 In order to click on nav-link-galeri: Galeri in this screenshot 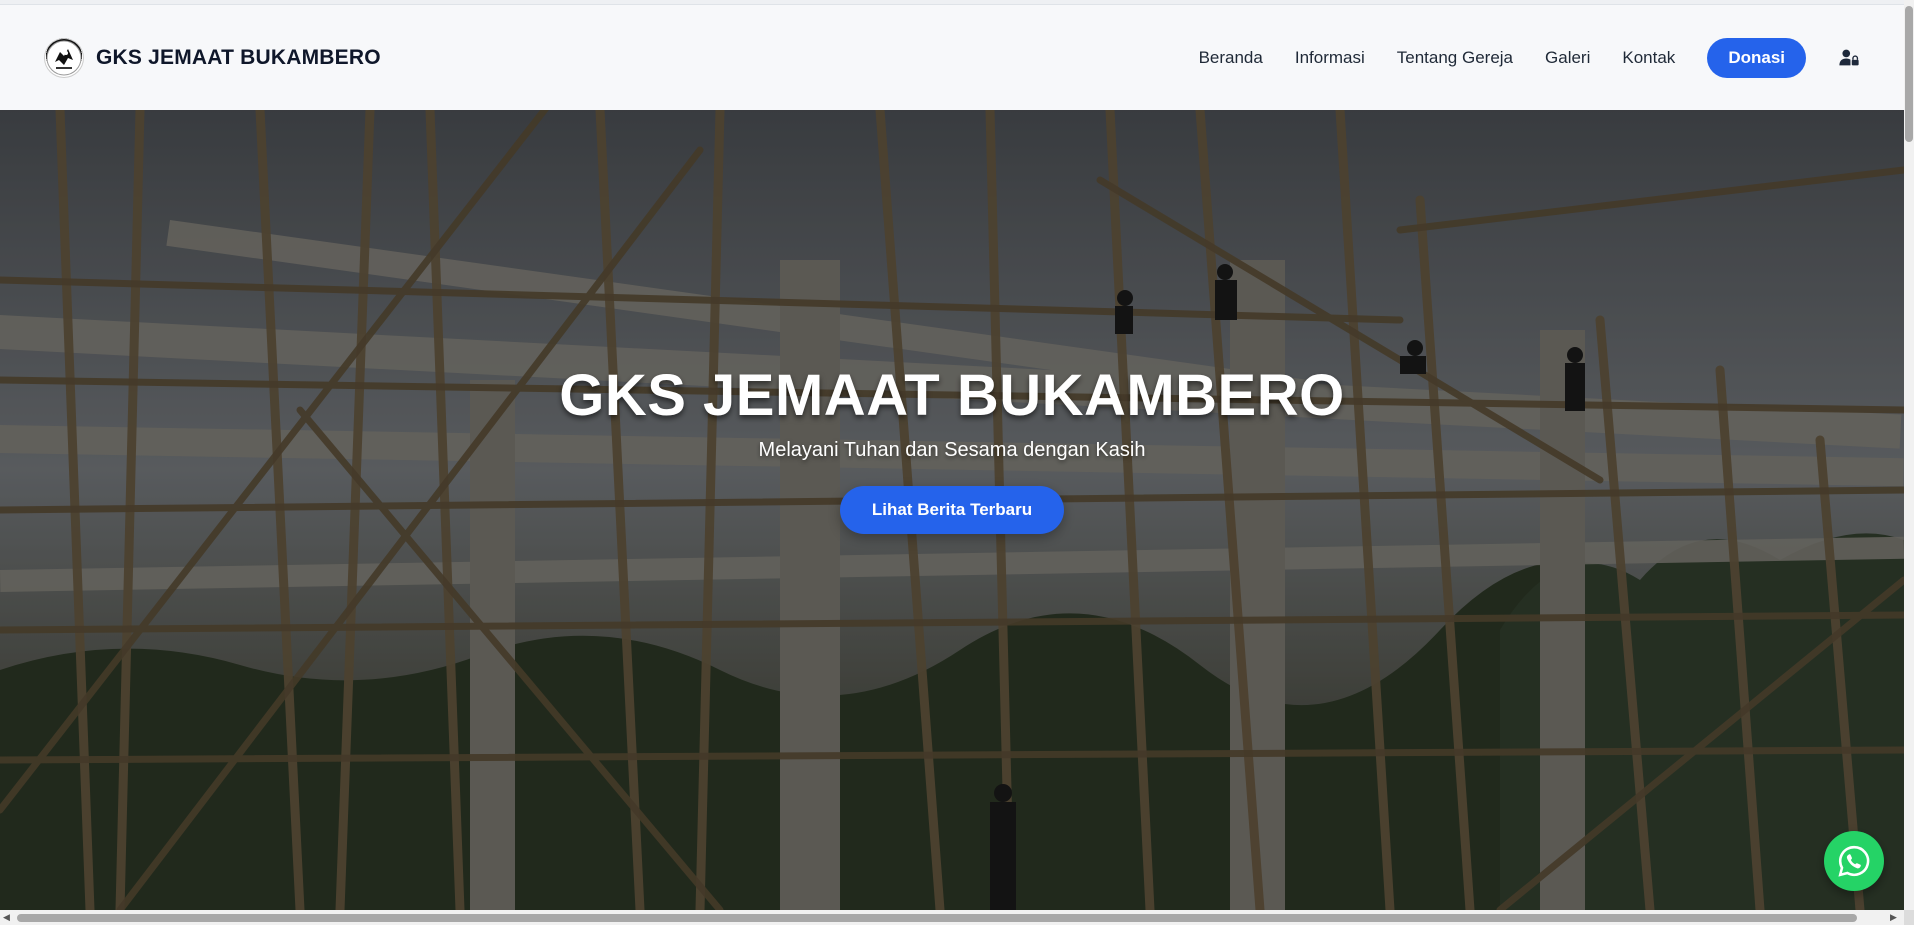, I will do `click(1567, 58)`.